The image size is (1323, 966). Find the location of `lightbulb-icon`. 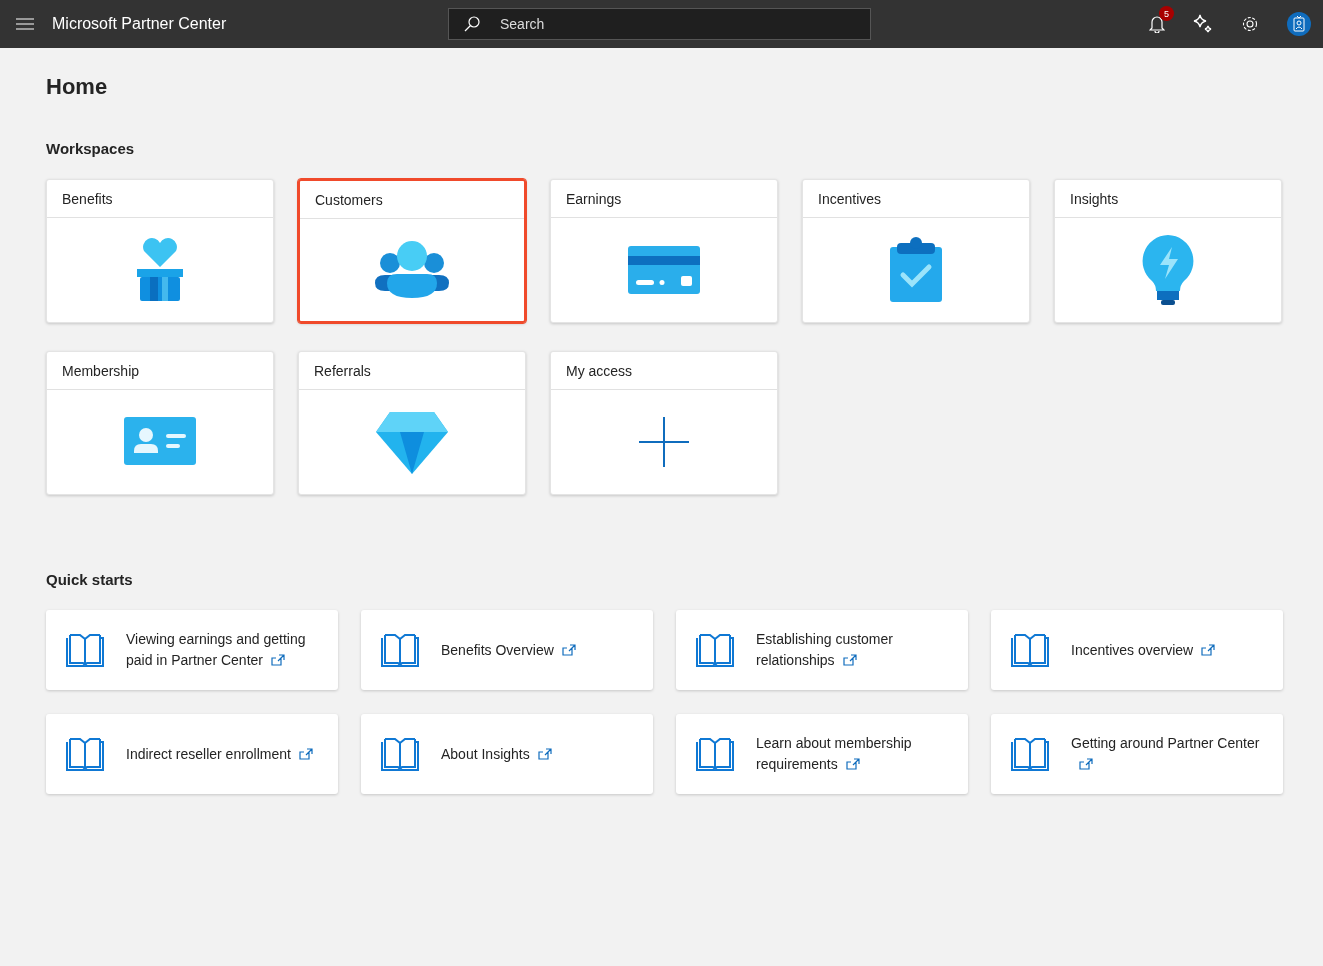

lightbulb-icon is located at coordinates (1168, 270).